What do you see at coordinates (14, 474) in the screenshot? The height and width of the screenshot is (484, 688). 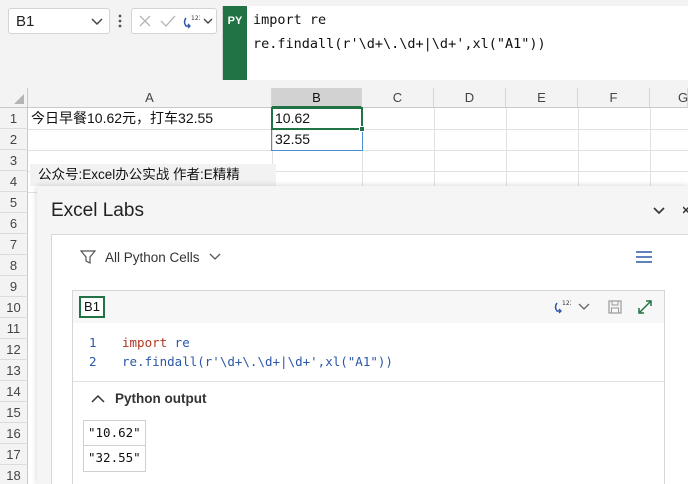 I see `row-header-18: 18` at bounding box center [14, 474].